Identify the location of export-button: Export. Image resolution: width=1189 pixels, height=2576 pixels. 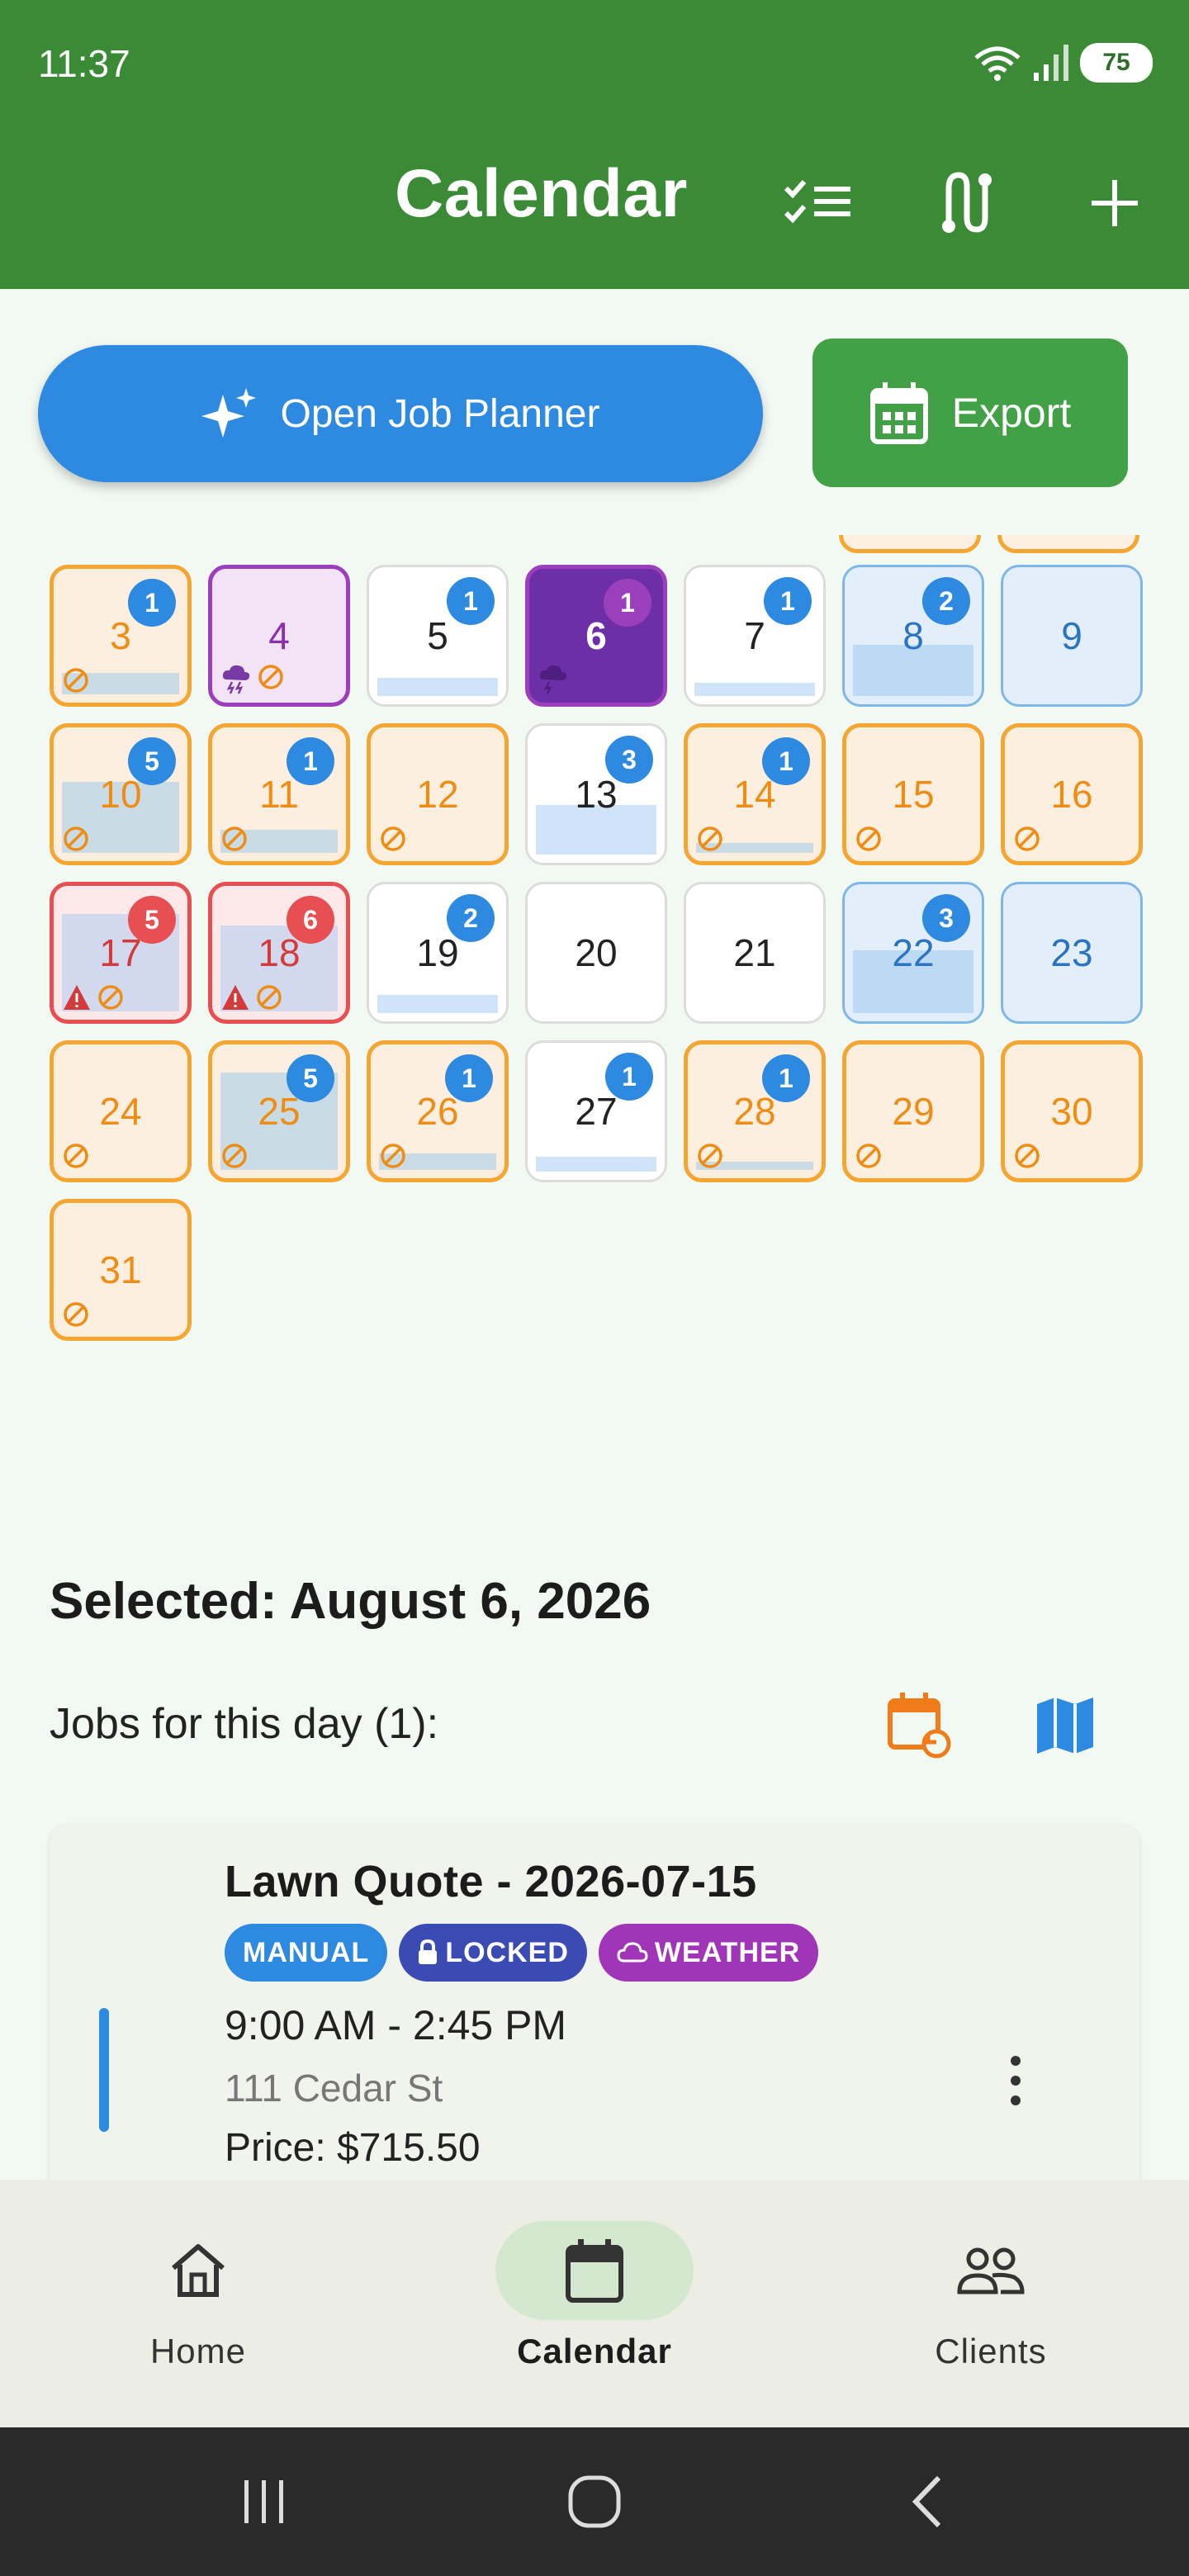
(970, 413).